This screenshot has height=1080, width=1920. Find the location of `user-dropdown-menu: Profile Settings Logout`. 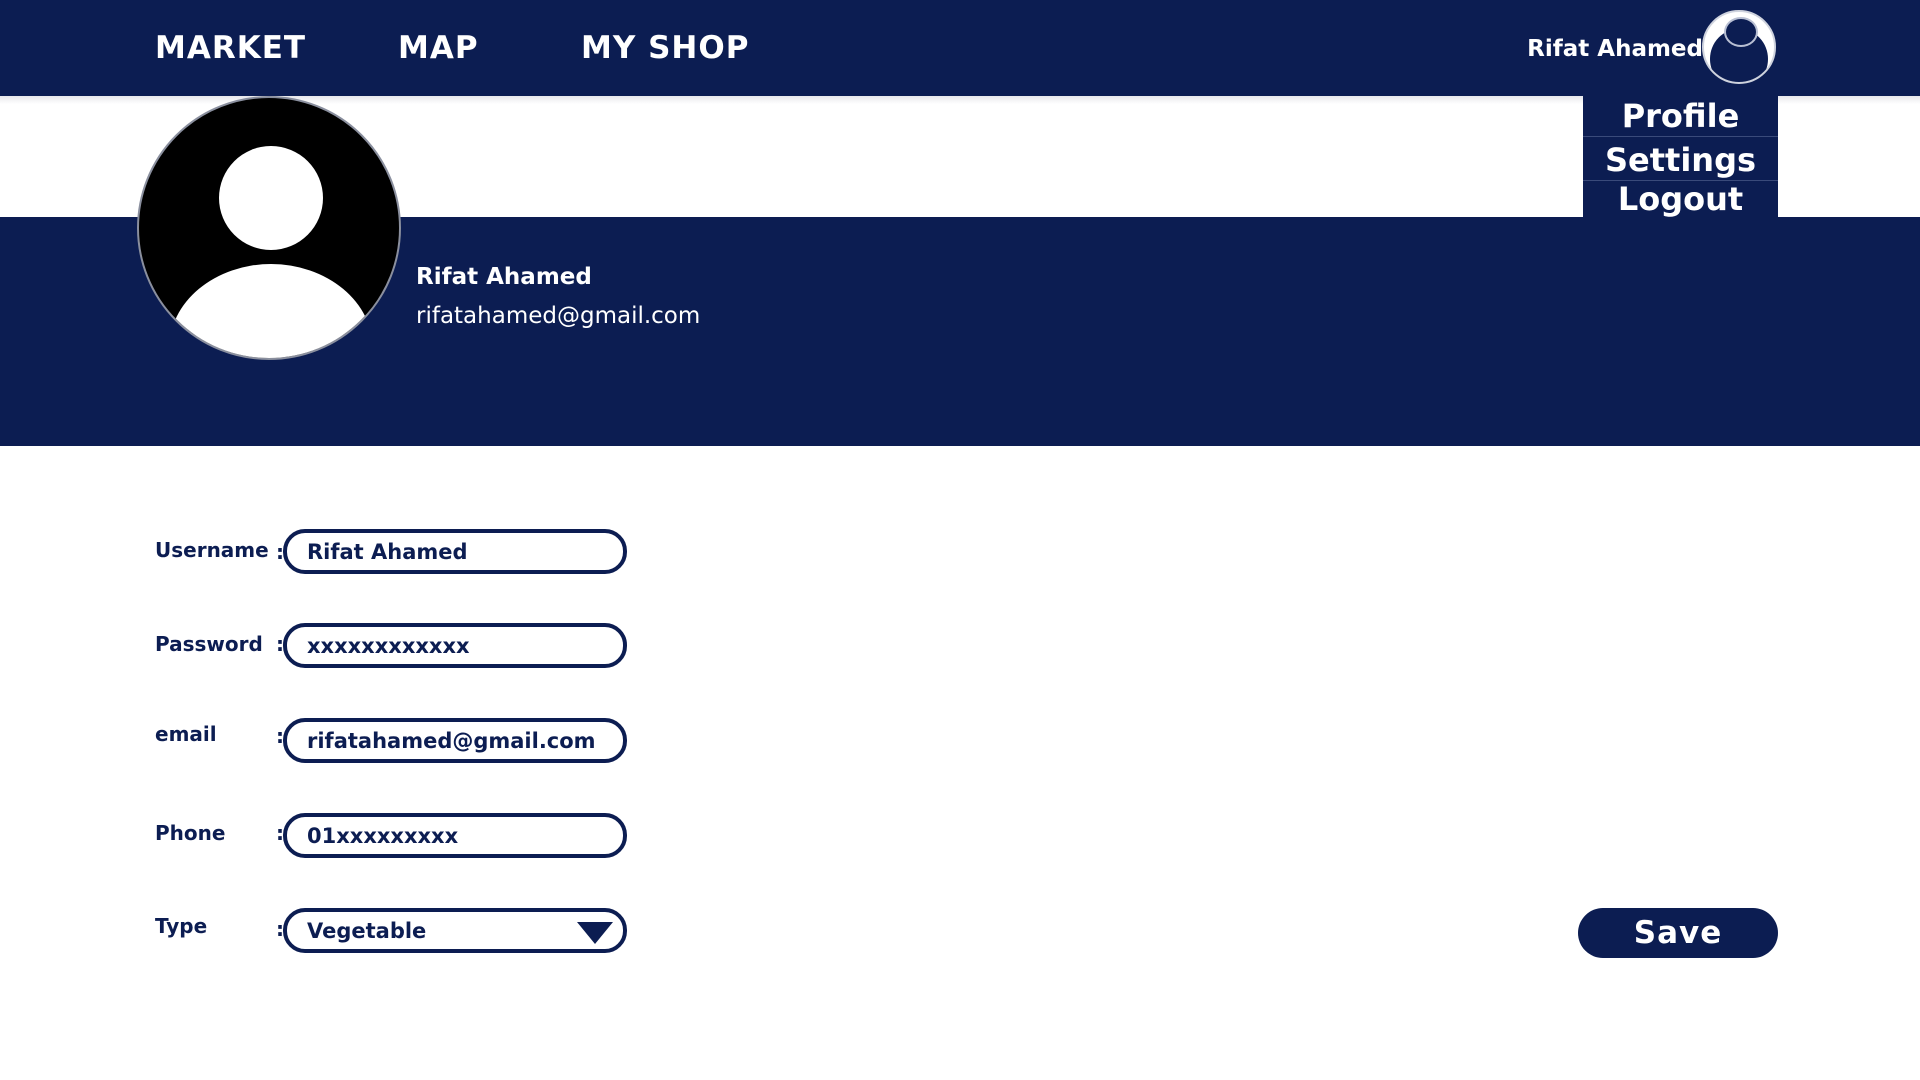

user-dropdown-menu: Profile Settings Logout is located at coordinates (1680, 157).